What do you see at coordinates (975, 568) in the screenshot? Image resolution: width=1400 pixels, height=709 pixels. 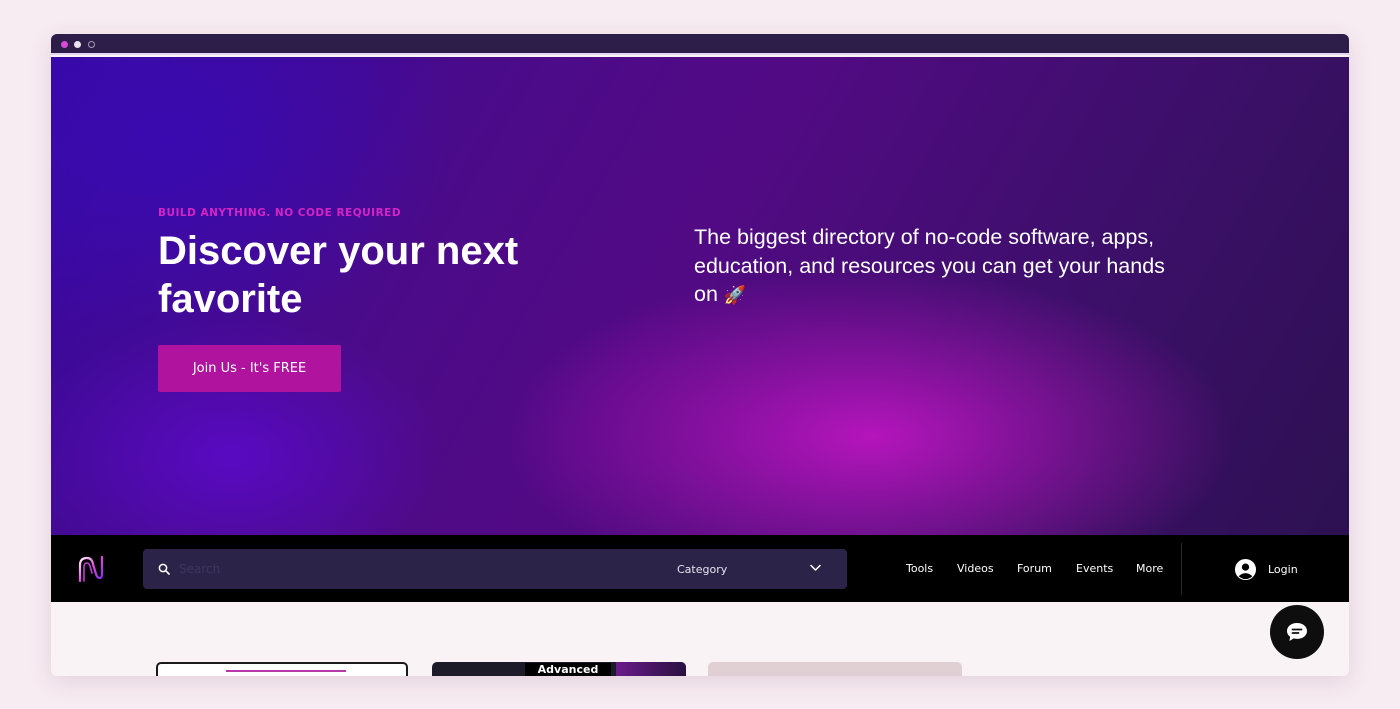 I see `nav-link-videos: Videos` at bounding box center [975, 568].